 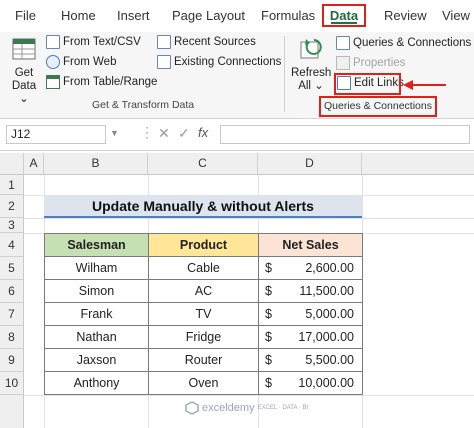 I want to click on grid-line, so click(x=249, y=395).